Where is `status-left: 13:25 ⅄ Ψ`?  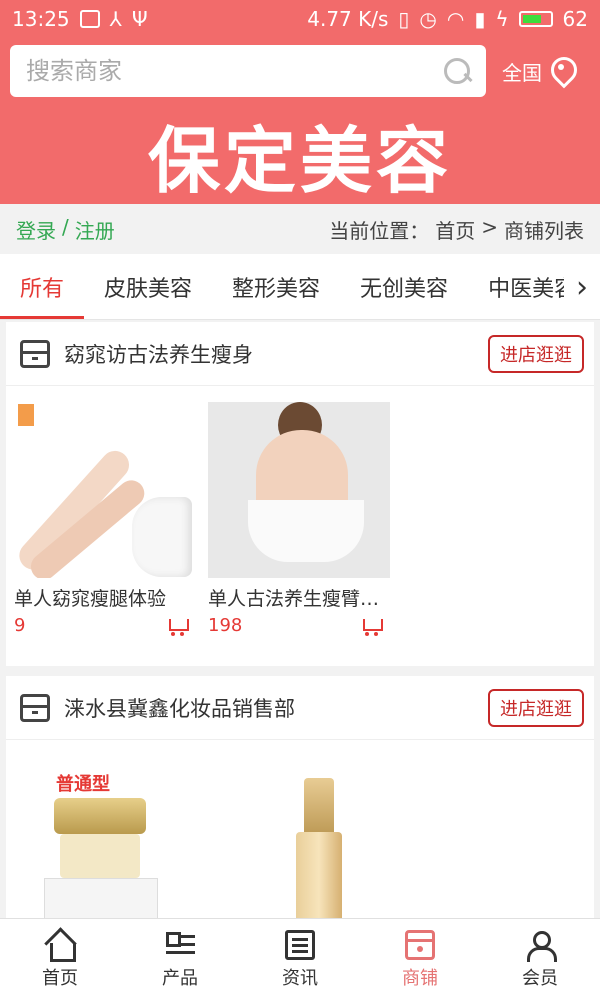
status-left: 13:25 ⅄ Ψ is located at coordinates (80, 19).